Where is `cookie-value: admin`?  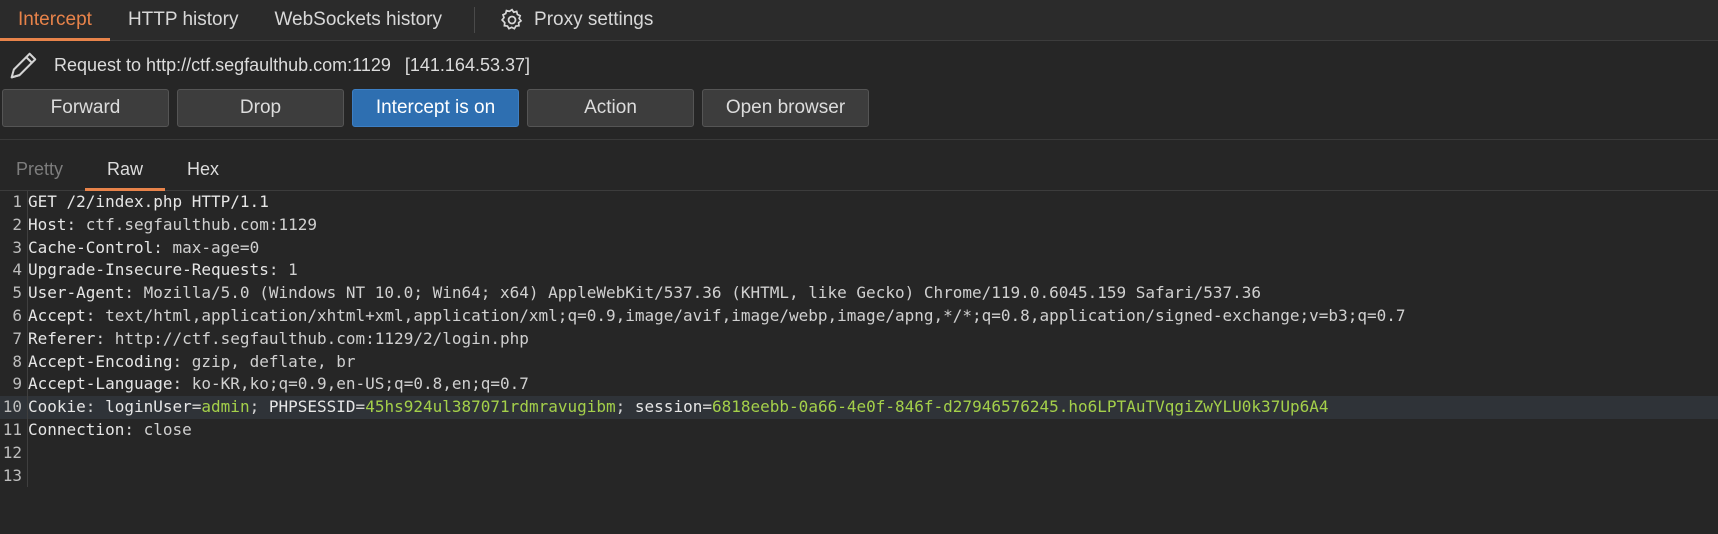 cookie-value: admin is located at coordinates (225, 407).